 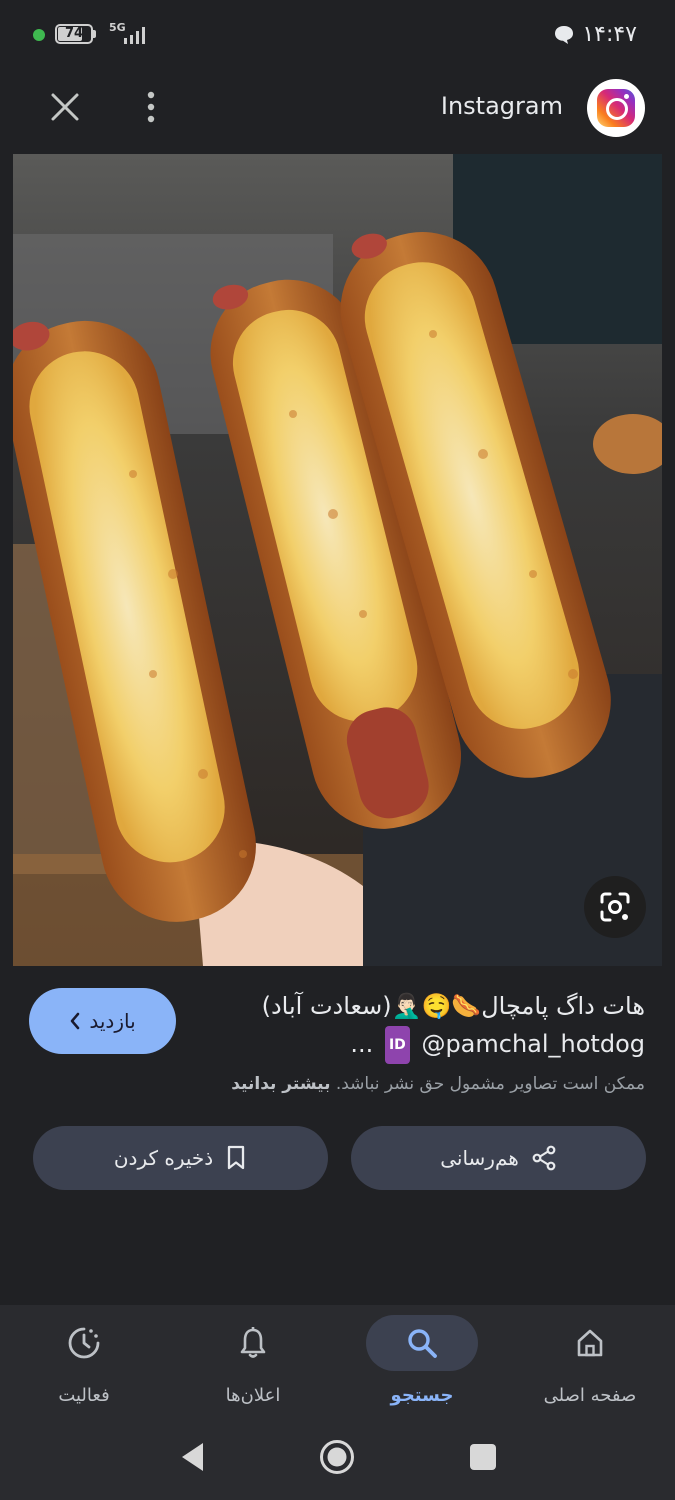 I want to click on google-lens-button, so click(x=615, y=907).